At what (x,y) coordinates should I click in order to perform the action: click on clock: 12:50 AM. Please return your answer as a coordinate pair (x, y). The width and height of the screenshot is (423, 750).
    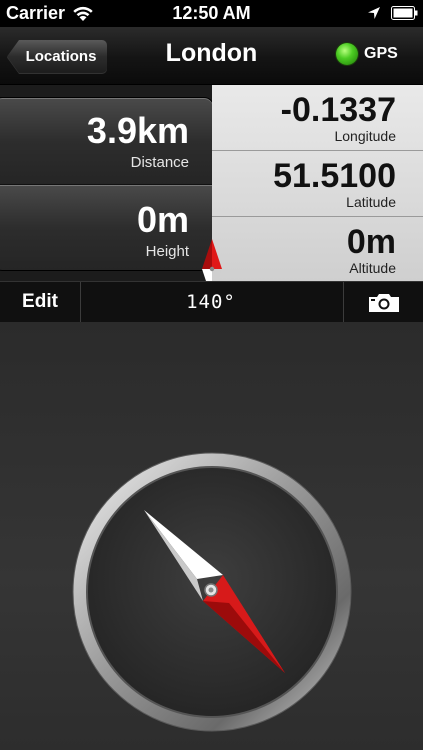
    Looking at the image, I should click on (211, 13).